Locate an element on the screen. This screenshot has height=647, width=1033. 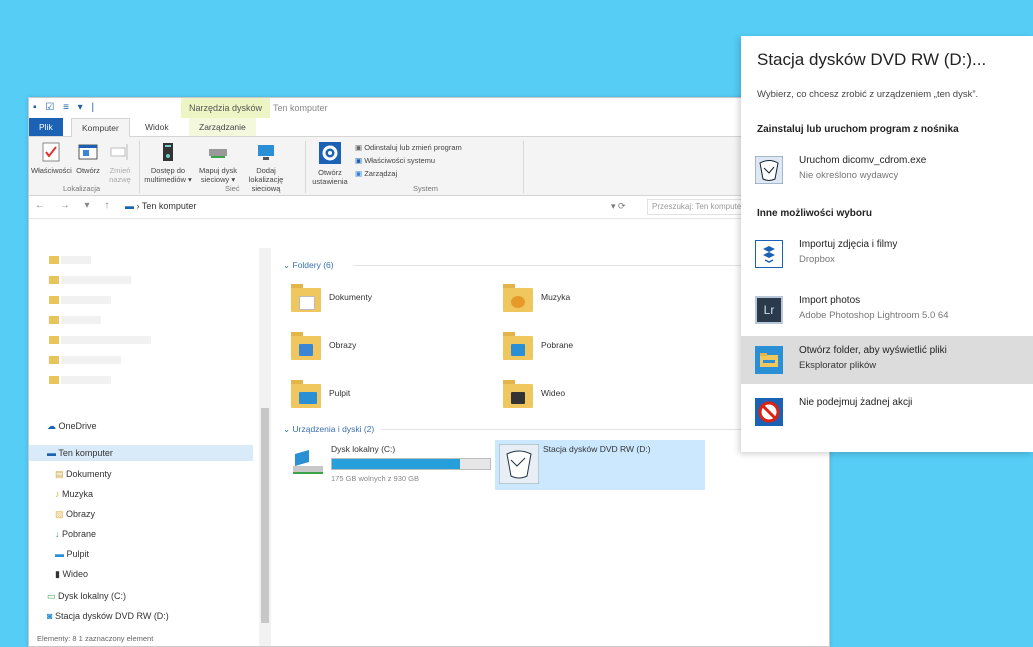
sidebar-item-pictures: ▧ Obrazy is located at coordinates (75, 514).